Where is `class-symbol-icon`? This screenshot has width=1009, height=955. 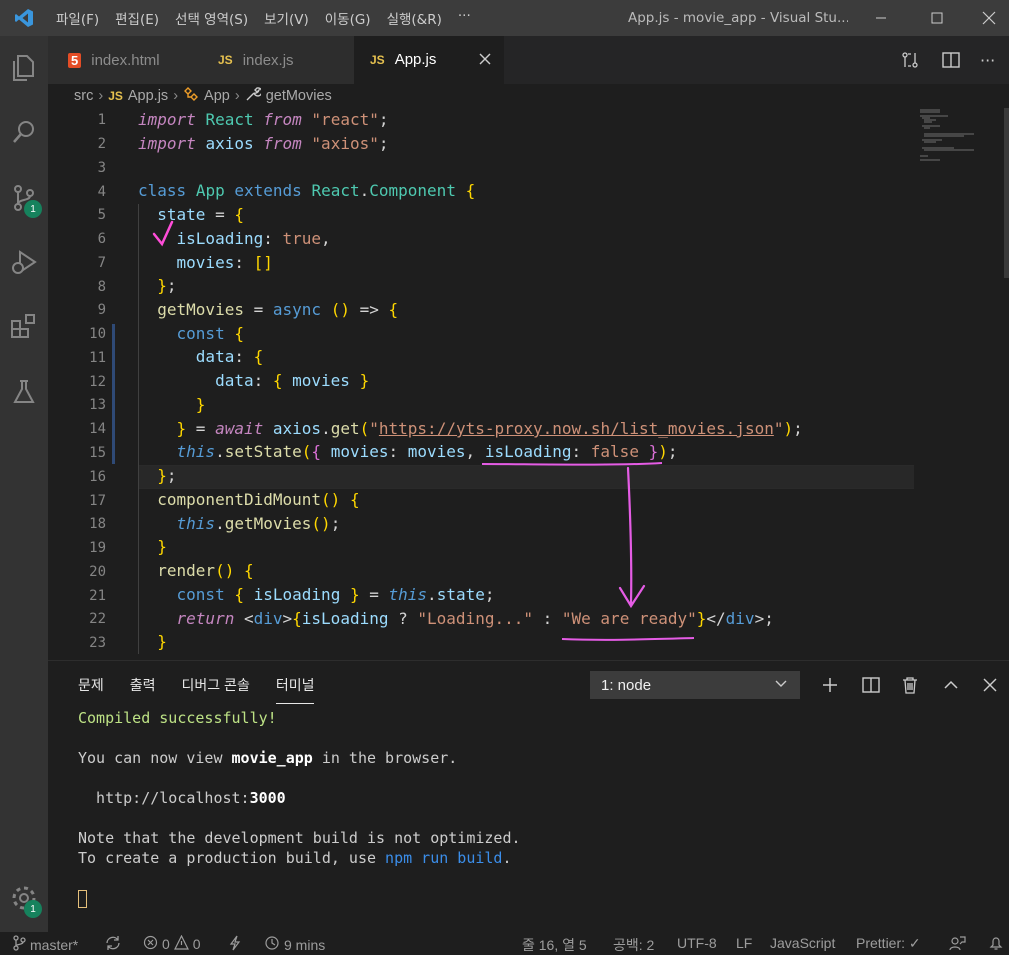 class-symbol-icon is located at coordinates (191, 96).